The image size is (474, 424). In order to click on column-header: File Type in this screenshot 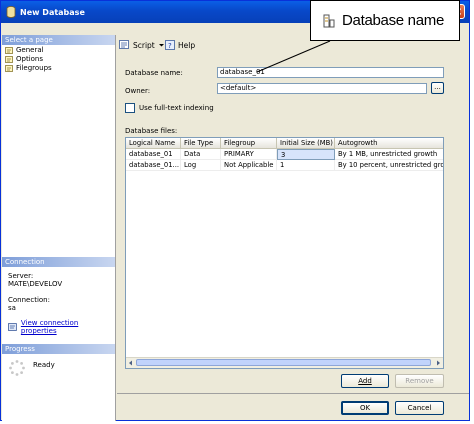, I will do `click(201, 143)`.